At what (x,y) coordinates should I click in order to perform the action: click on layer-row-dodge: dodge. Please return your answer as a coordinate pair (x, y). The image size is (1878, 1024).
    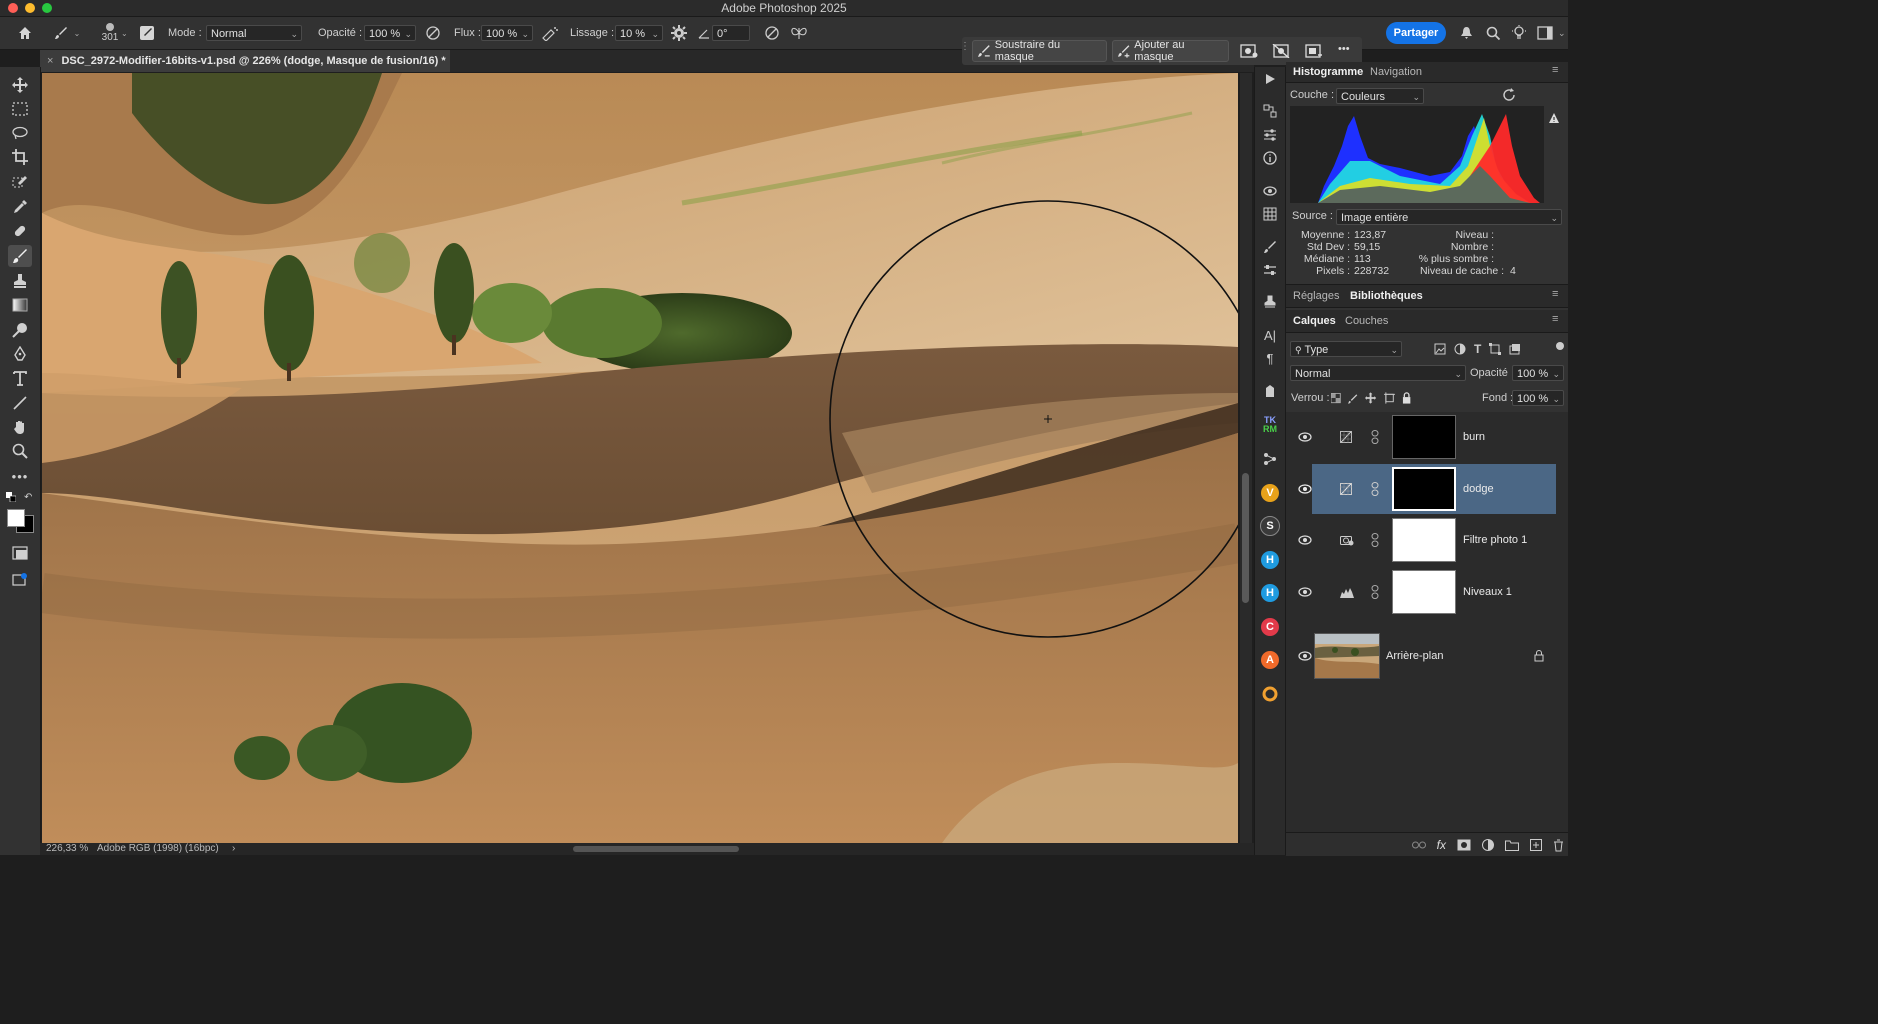
    Looking at the image, I should click on (1427, 489).